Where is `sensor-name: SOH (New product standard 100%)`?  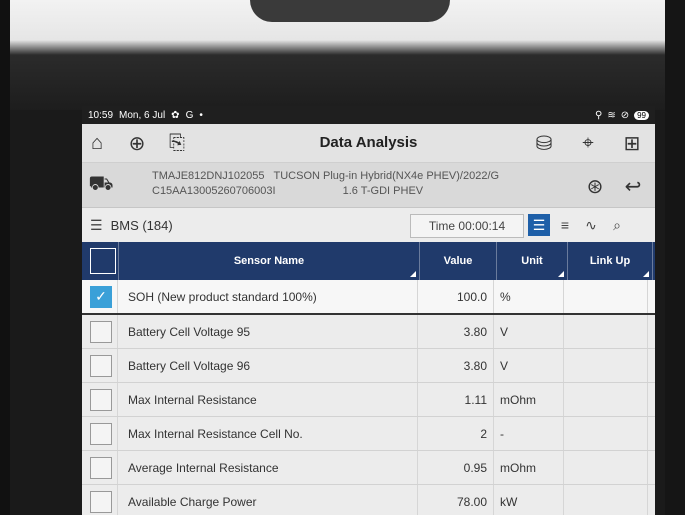
sensor-name: SOH (New product standard 100%) is located at coordinates (268, 296).